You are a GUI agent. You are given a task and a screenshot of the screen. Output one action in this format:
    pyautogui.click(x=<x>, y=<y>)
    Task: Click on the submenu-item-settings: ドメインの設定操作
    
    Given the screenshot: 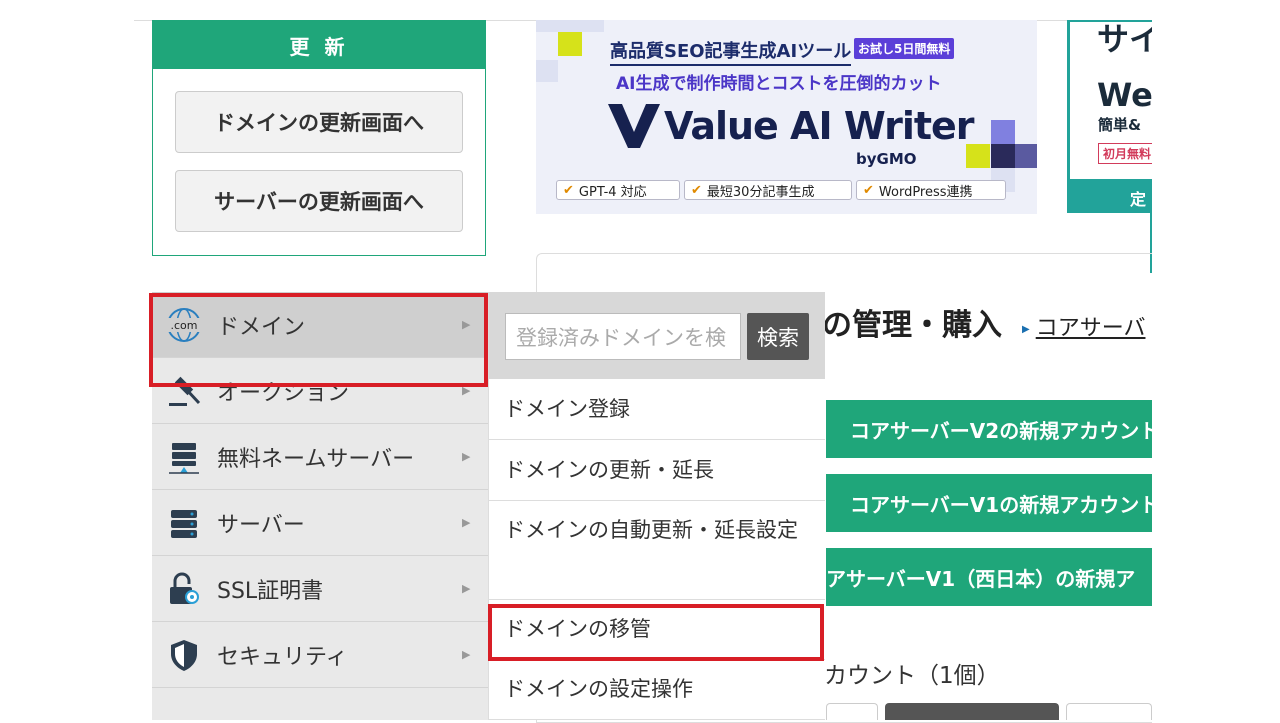 What is the action you would take?
    pyautogui.click(x=657, y=690)
    